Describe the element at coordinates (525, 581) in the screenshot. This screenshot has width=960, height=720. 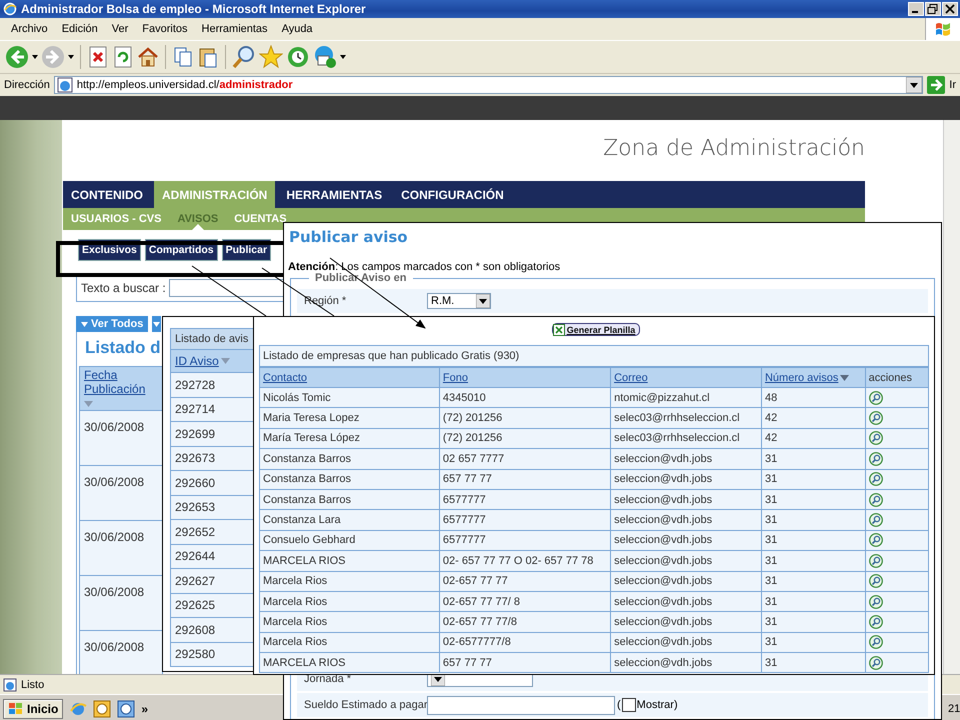
I see `table-cell: 02-657 77 77` at that location.